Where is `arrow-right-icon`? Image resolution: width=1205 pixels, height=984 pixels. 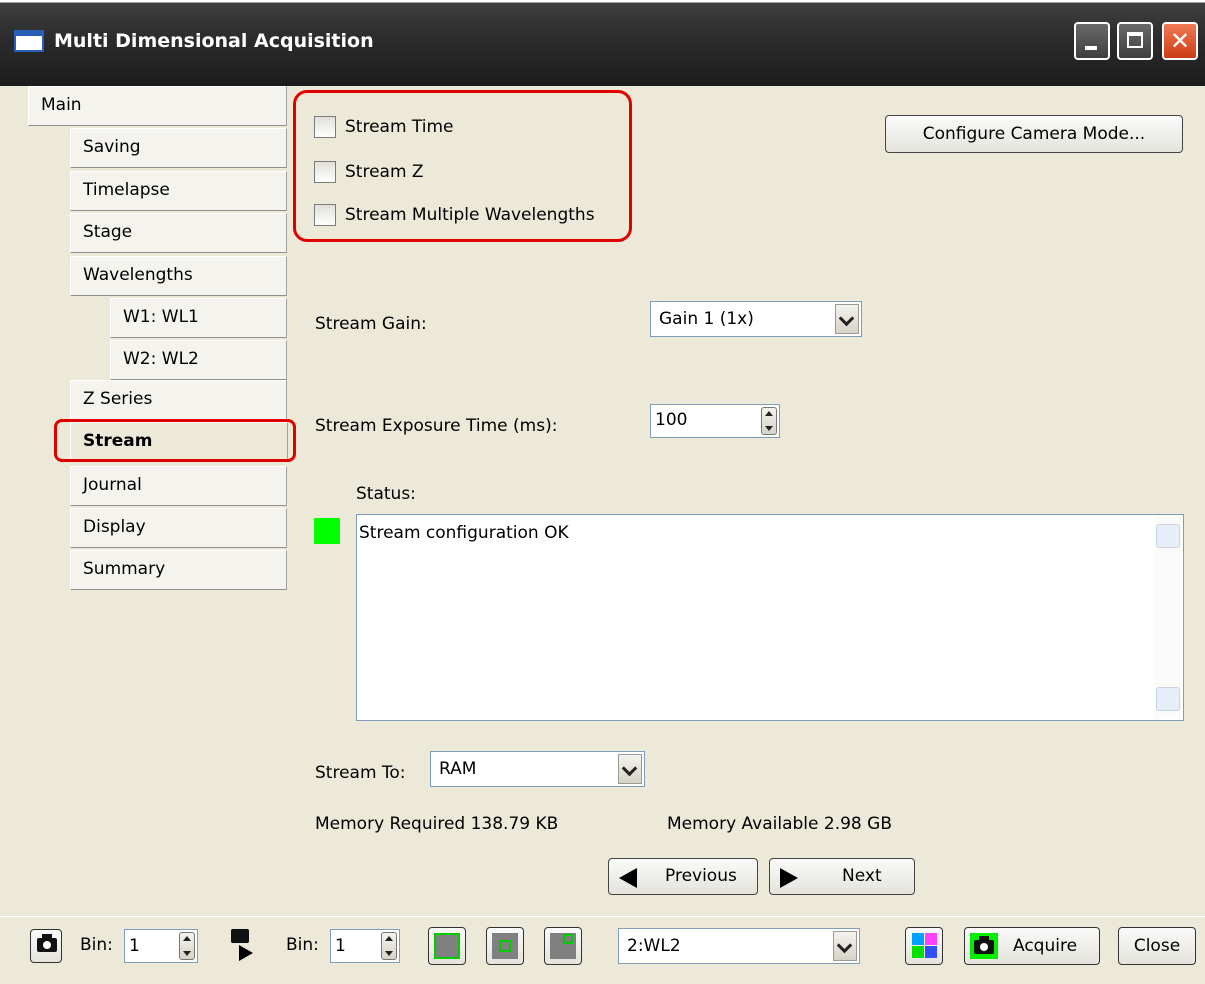 arrow-right-icon is located at coordinates (789, 878).